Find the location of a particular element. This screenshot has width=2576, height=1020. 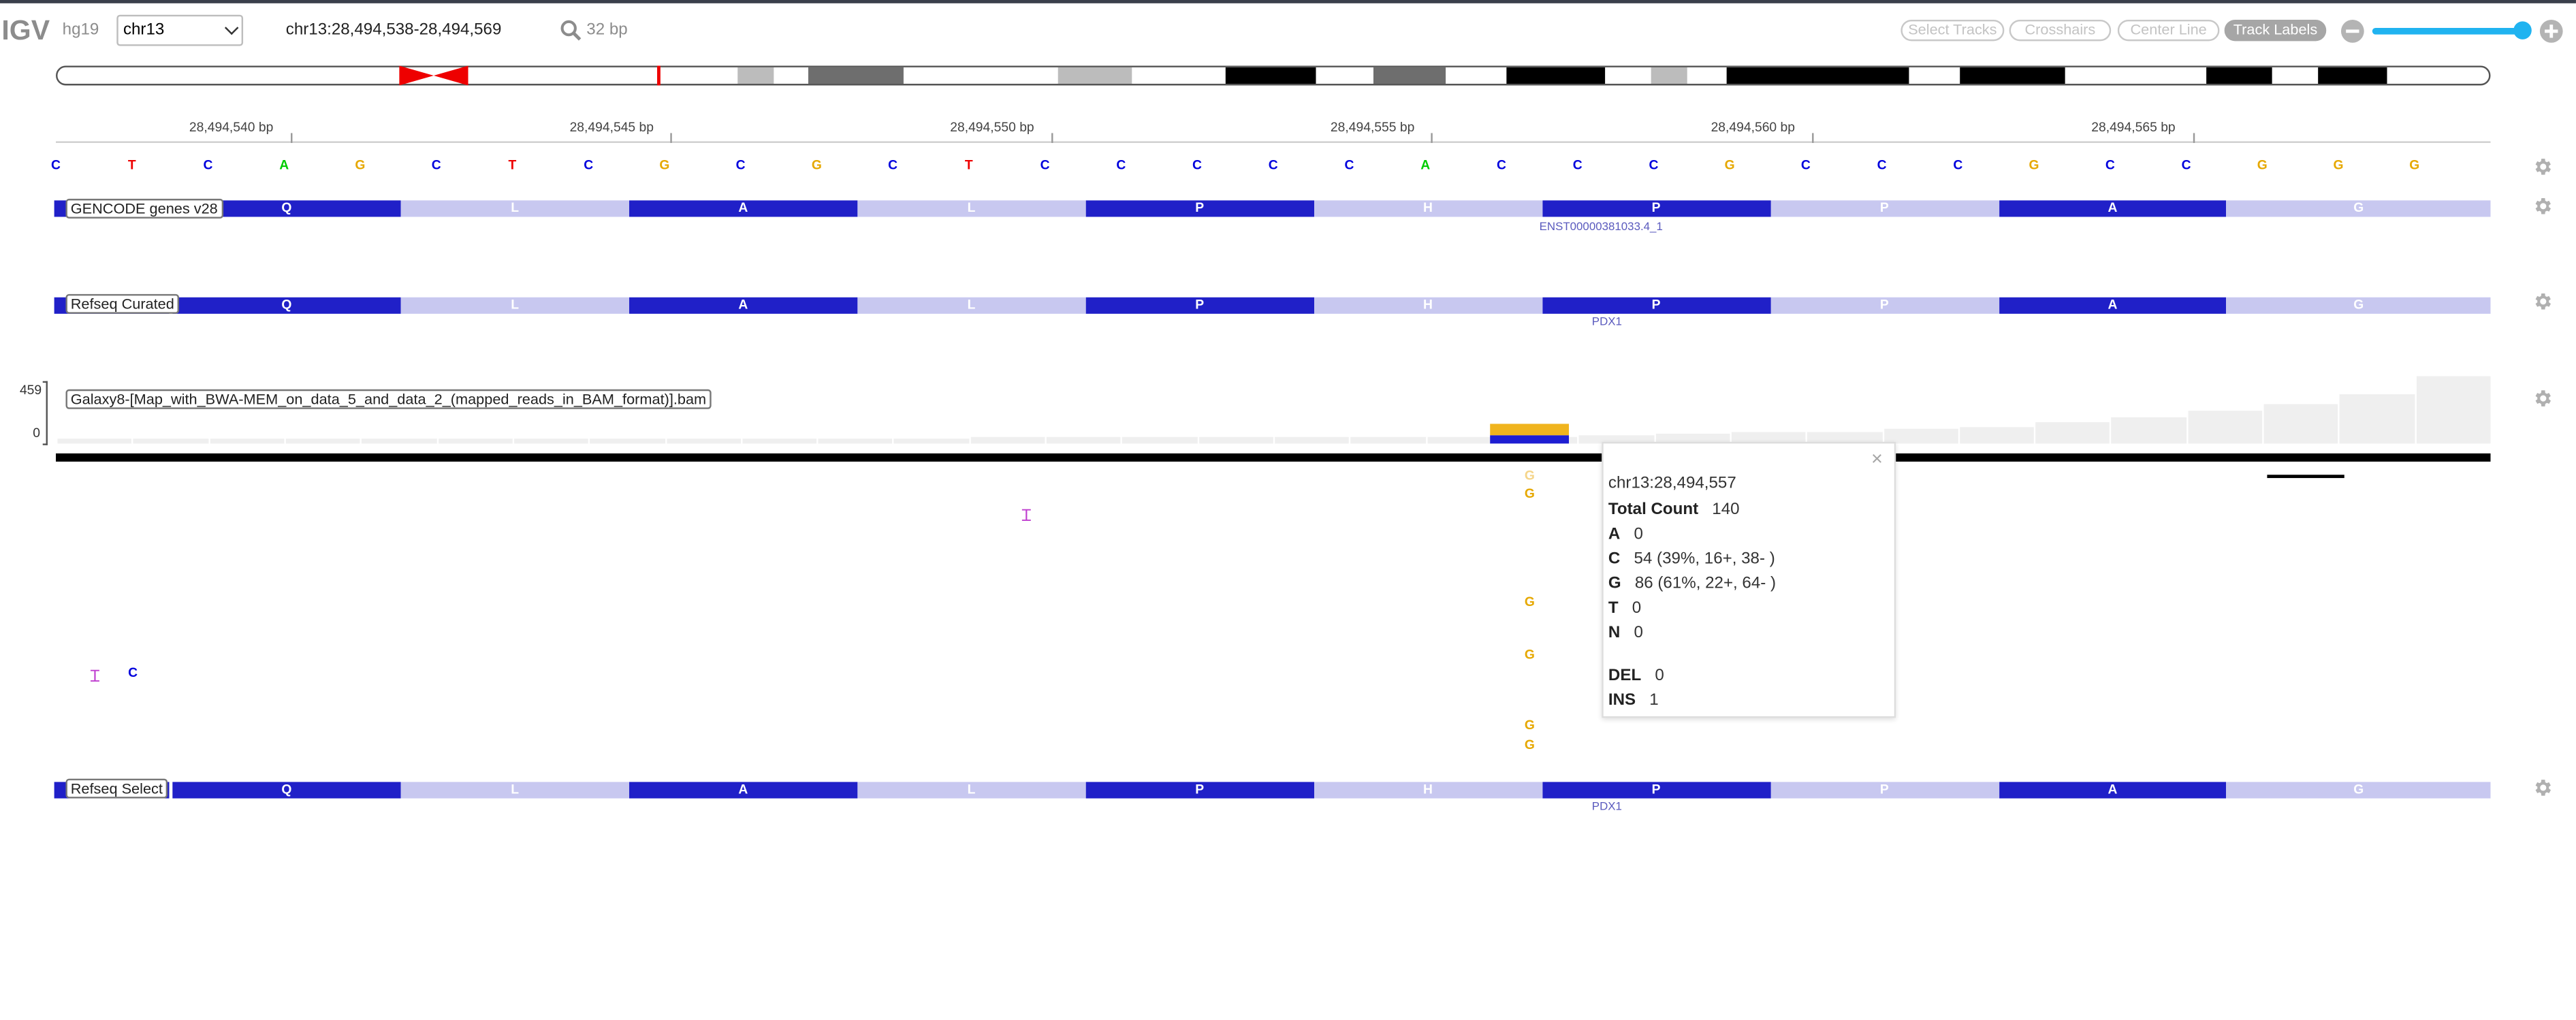

amino-acid-block: G is located at coordinates (2359, 790).